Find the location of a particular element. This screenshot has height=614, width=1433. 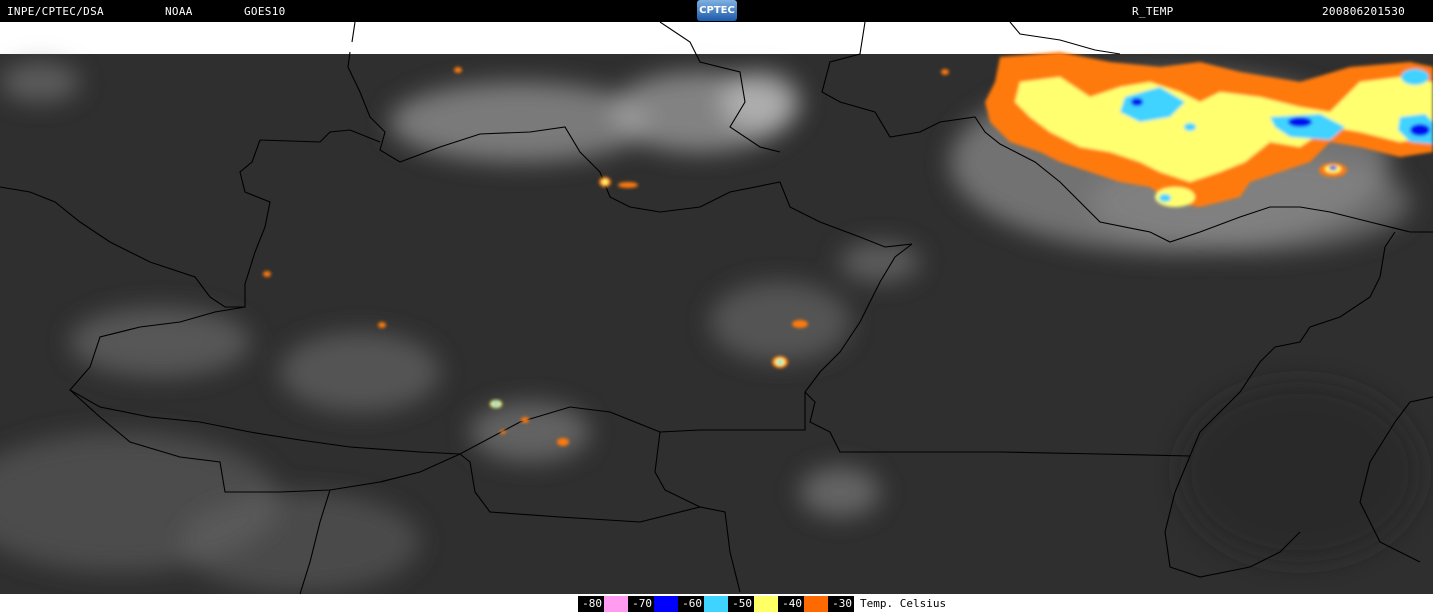

agency-label: NOAA is located at coordinates (179, 11).